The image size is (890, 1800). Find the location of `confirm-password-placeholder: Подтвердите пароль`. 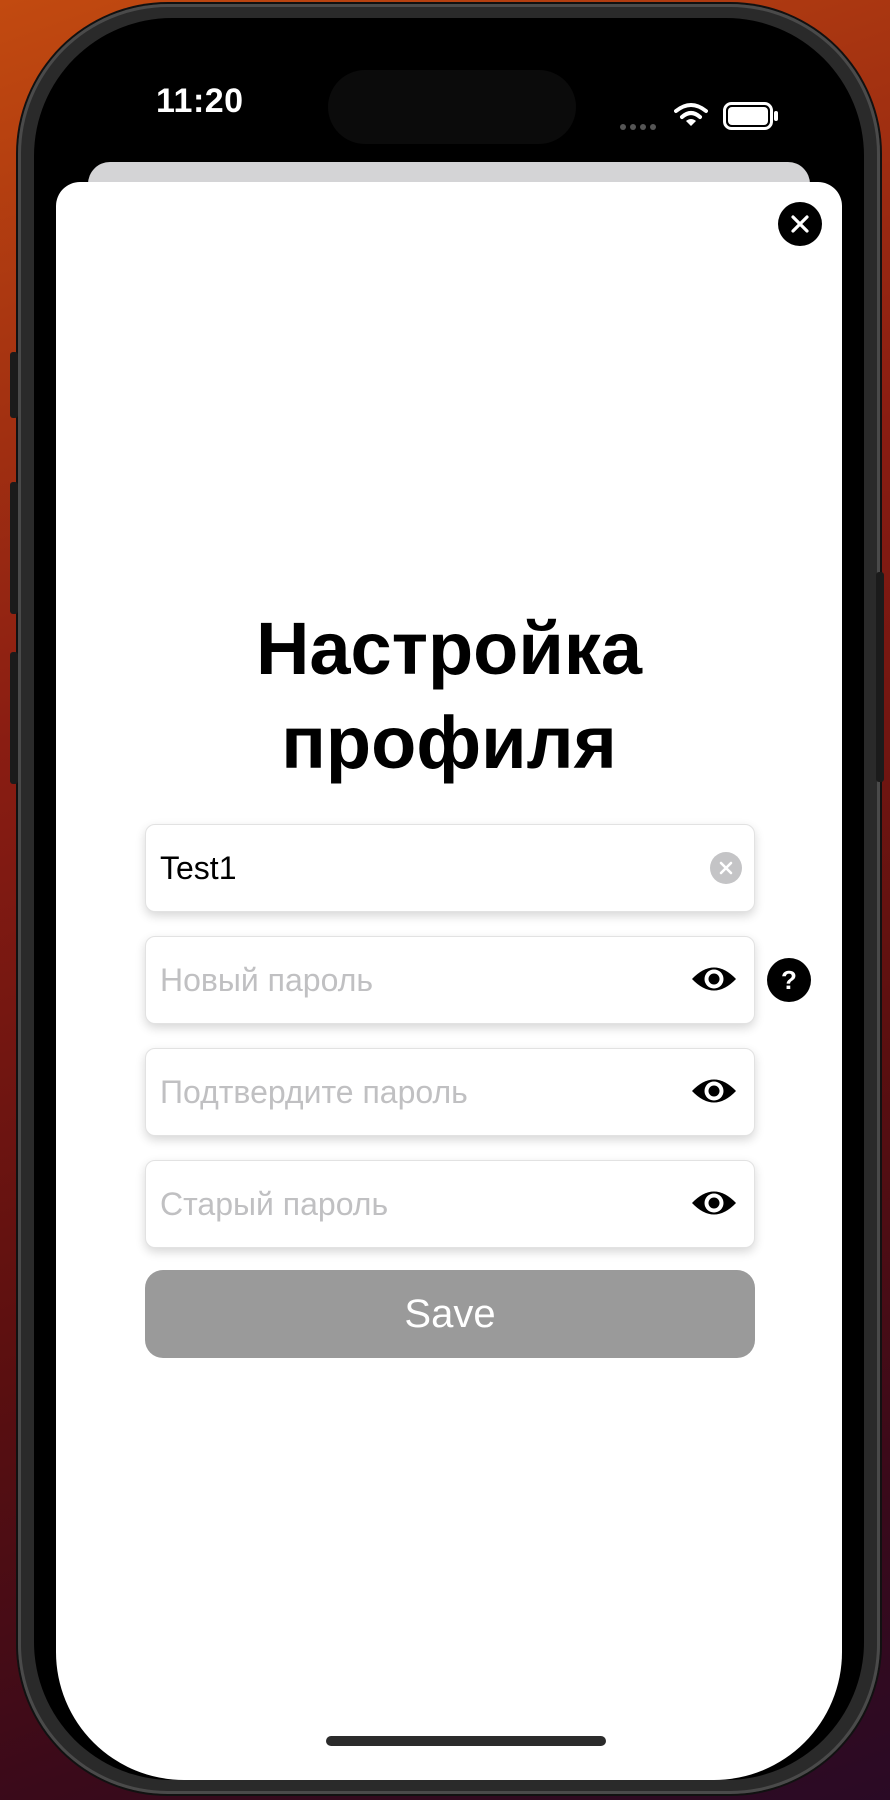

confirm-password-placeholder: Подтвердите пароль is located at coordinates (314, 1092).